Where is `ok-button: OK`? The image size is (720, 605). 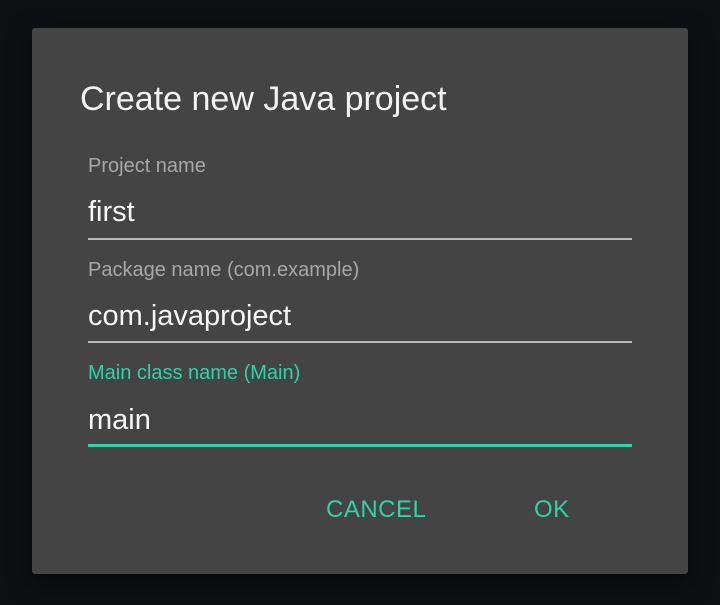
ok-button: OK is located at coordinates (552, 510).